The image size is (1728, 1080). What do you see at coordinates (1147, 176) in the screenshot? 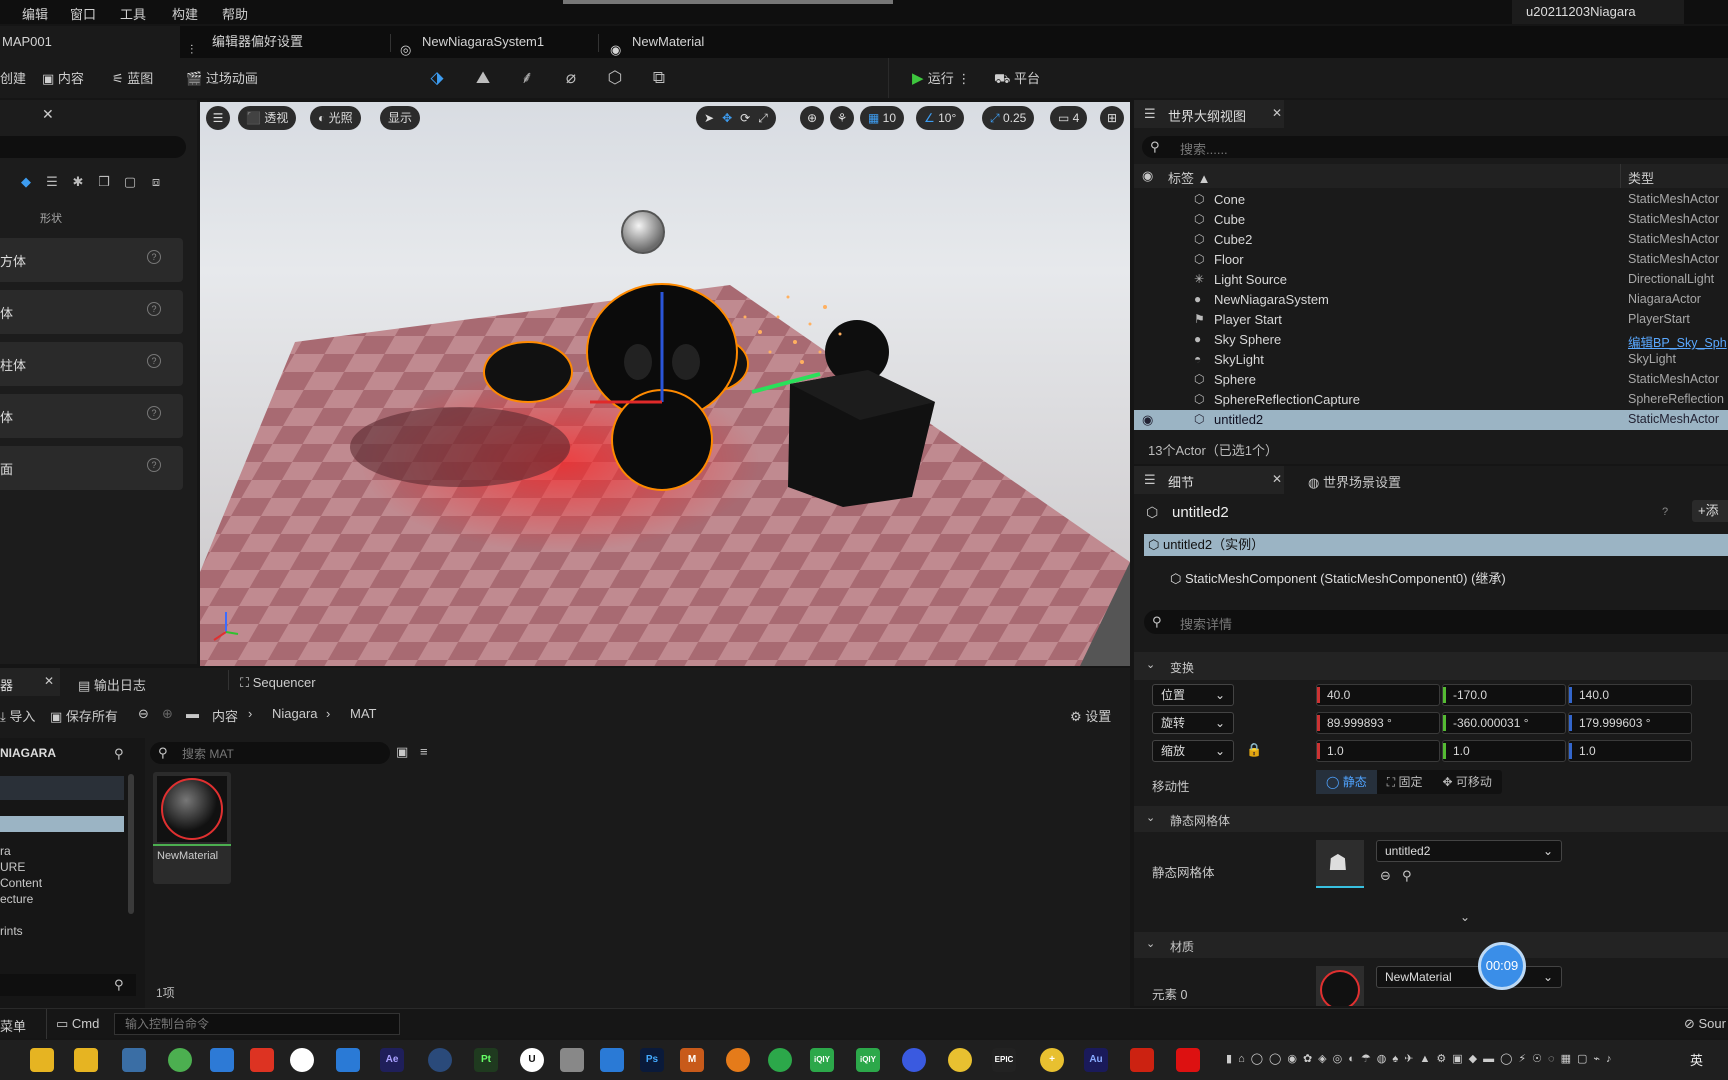
I see `eye-icon: ◉` at bounding box center [1147, 176].